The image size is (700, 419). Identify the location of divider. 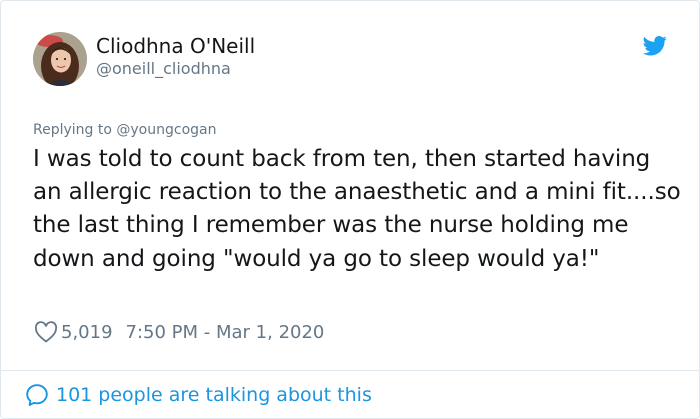
(350, 370).